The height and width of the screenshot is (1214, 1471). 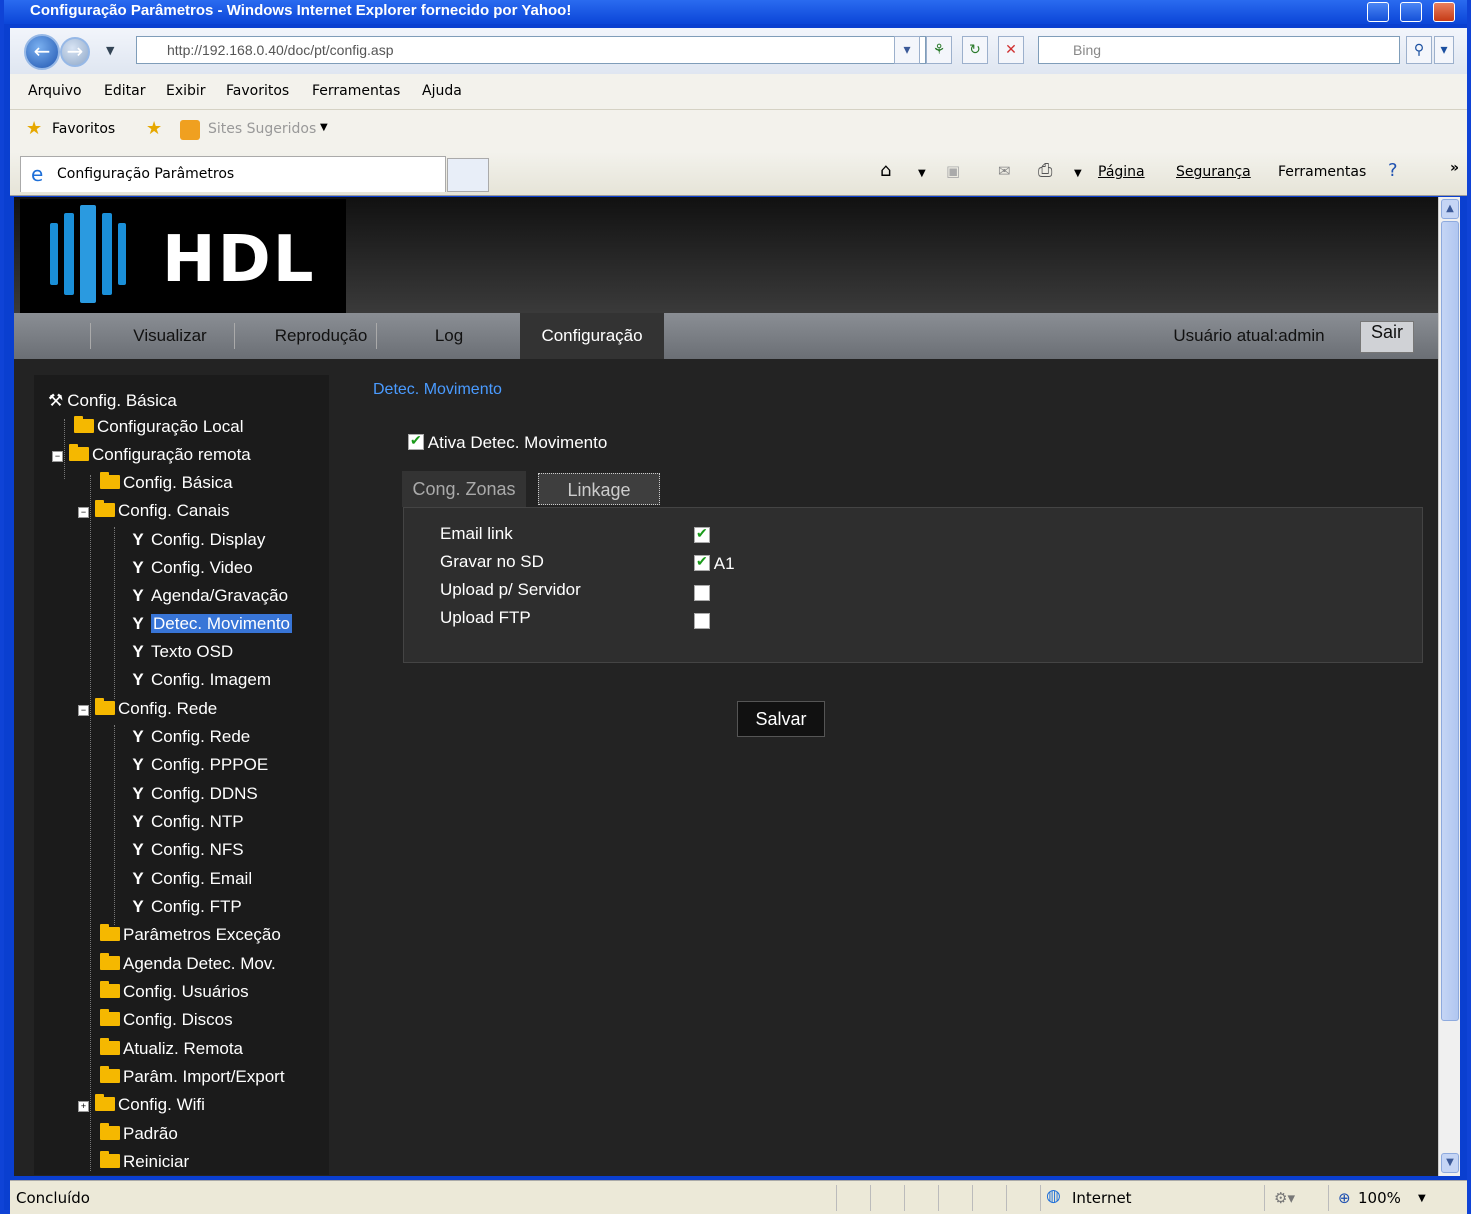 I want to click on search-icon: ⚲, so click(x=1419, y=50).